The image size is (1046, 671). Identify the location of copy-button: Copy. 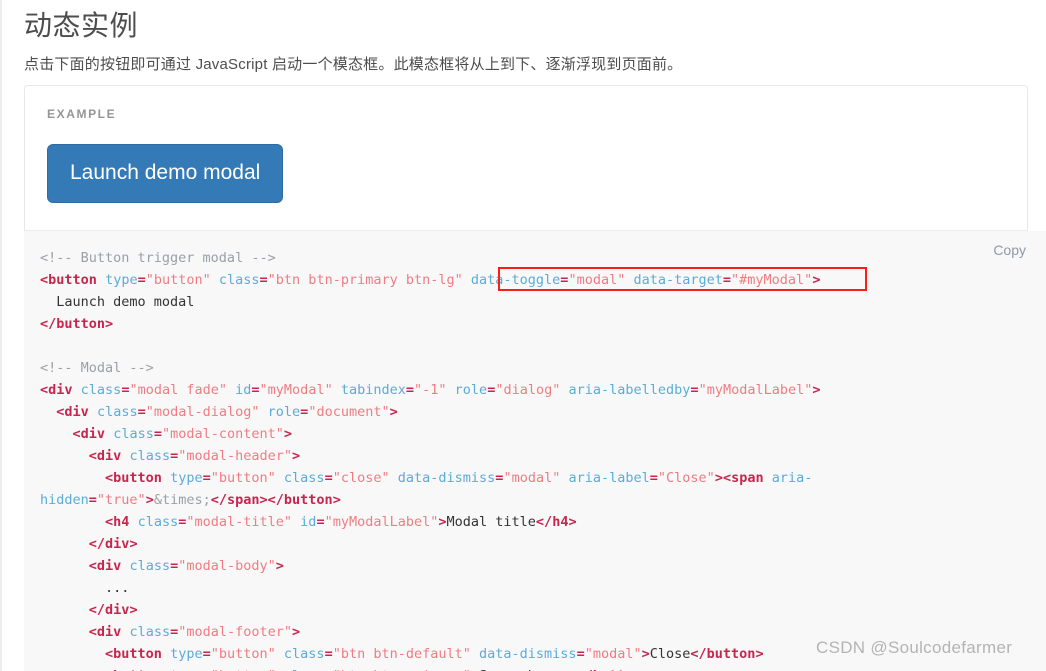
(1009, 250).